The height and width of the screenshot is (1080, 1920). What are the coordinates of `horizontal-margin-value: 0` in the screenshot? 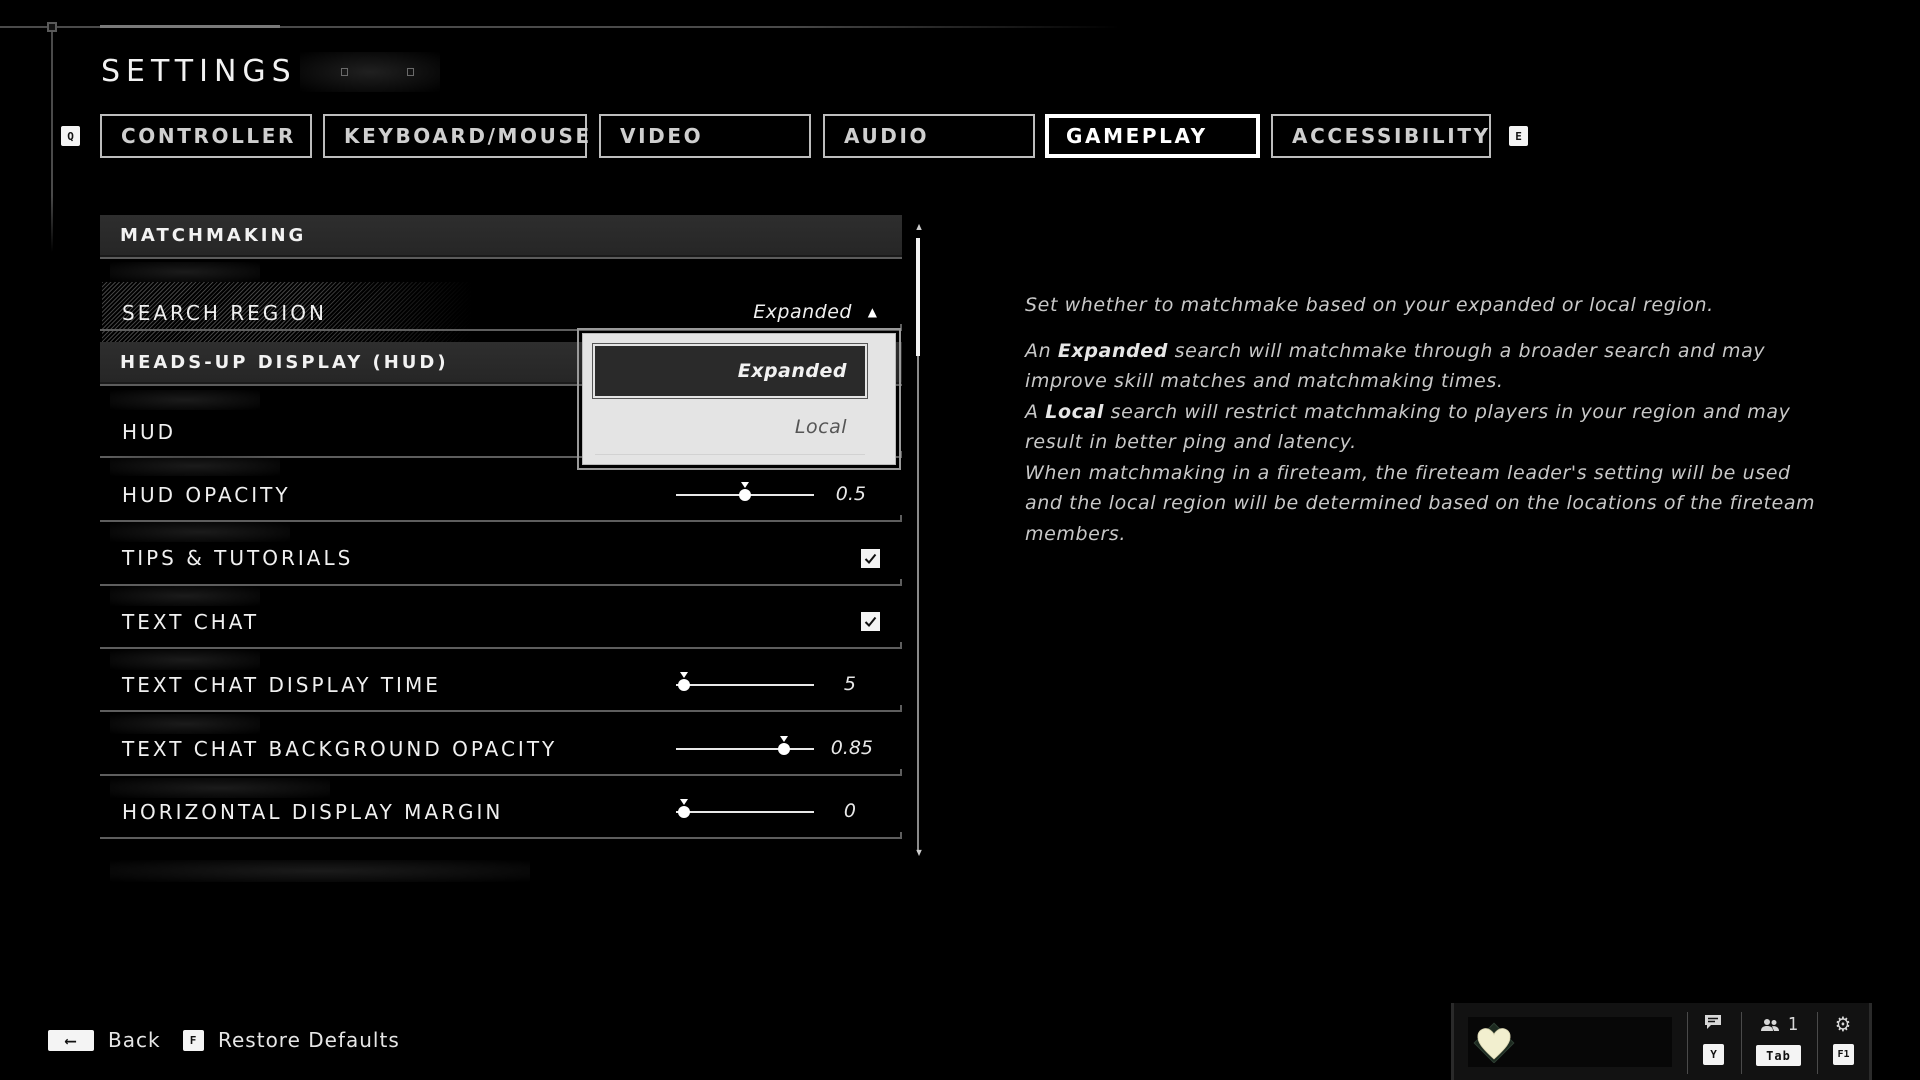 It's located at (849, 811).